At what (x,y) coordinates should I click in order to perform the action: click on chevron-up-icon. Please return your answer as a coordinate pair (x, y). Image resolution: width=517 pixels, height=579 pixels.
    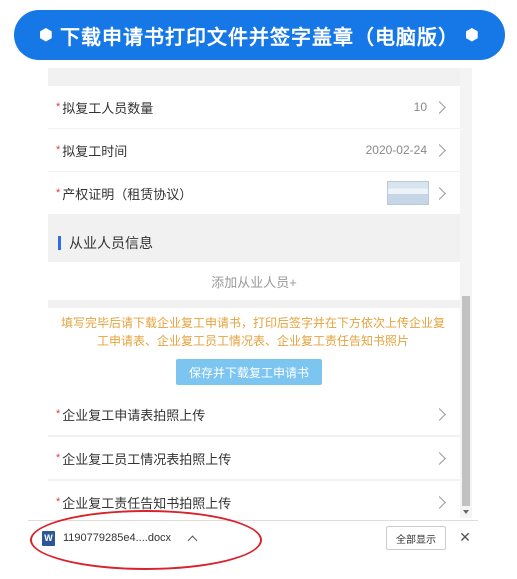
    Looking at the image, I should click on (192, 540).